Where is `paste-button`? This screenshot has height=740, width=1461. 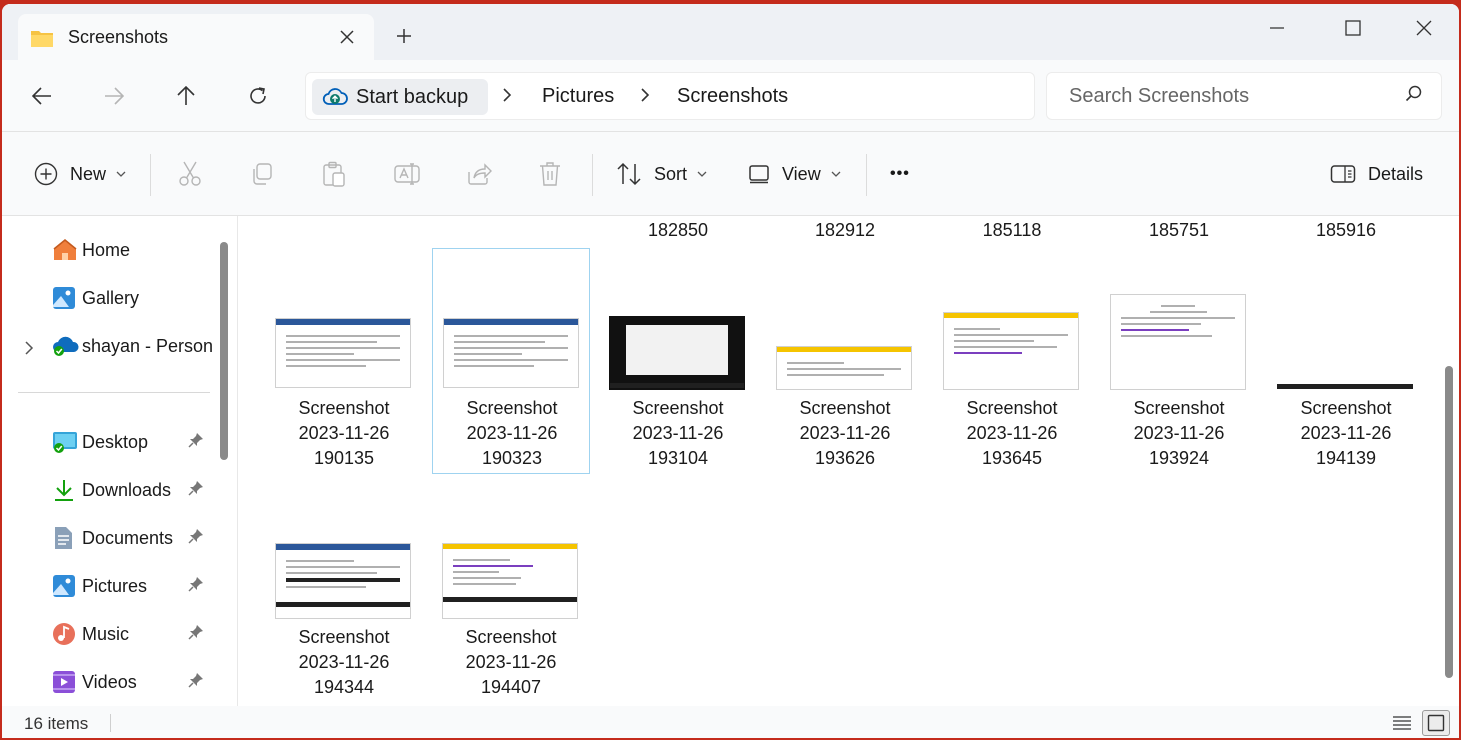
paste-button is located at coordinates (334, 174).